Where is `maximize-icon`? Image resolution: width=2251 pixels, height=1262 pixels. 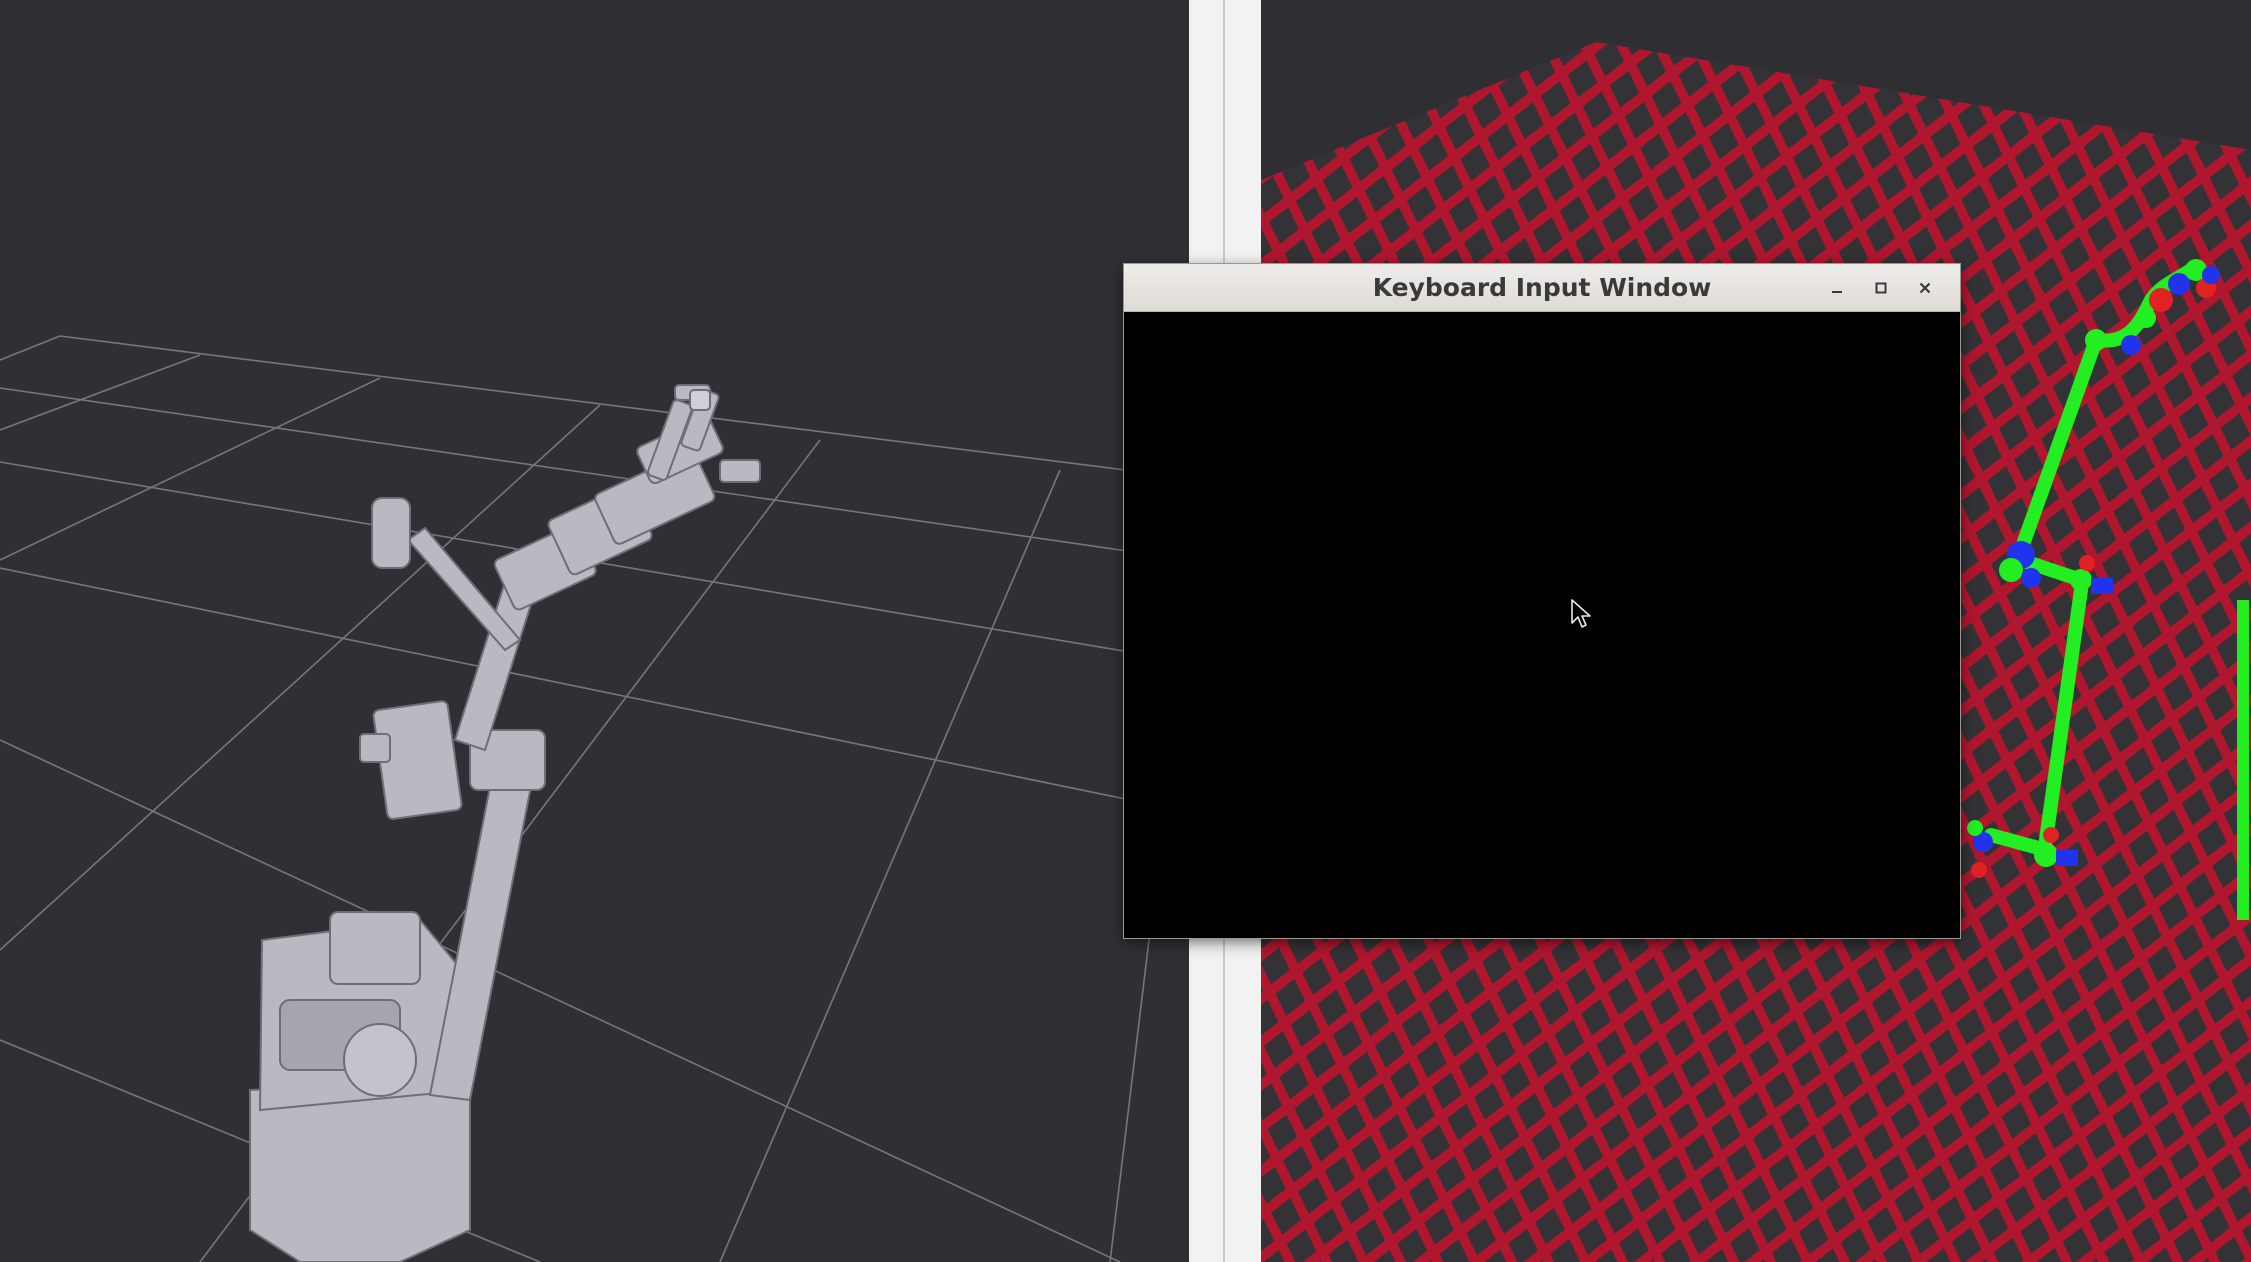
maximize-icon is located at coordinates (1881, 288).